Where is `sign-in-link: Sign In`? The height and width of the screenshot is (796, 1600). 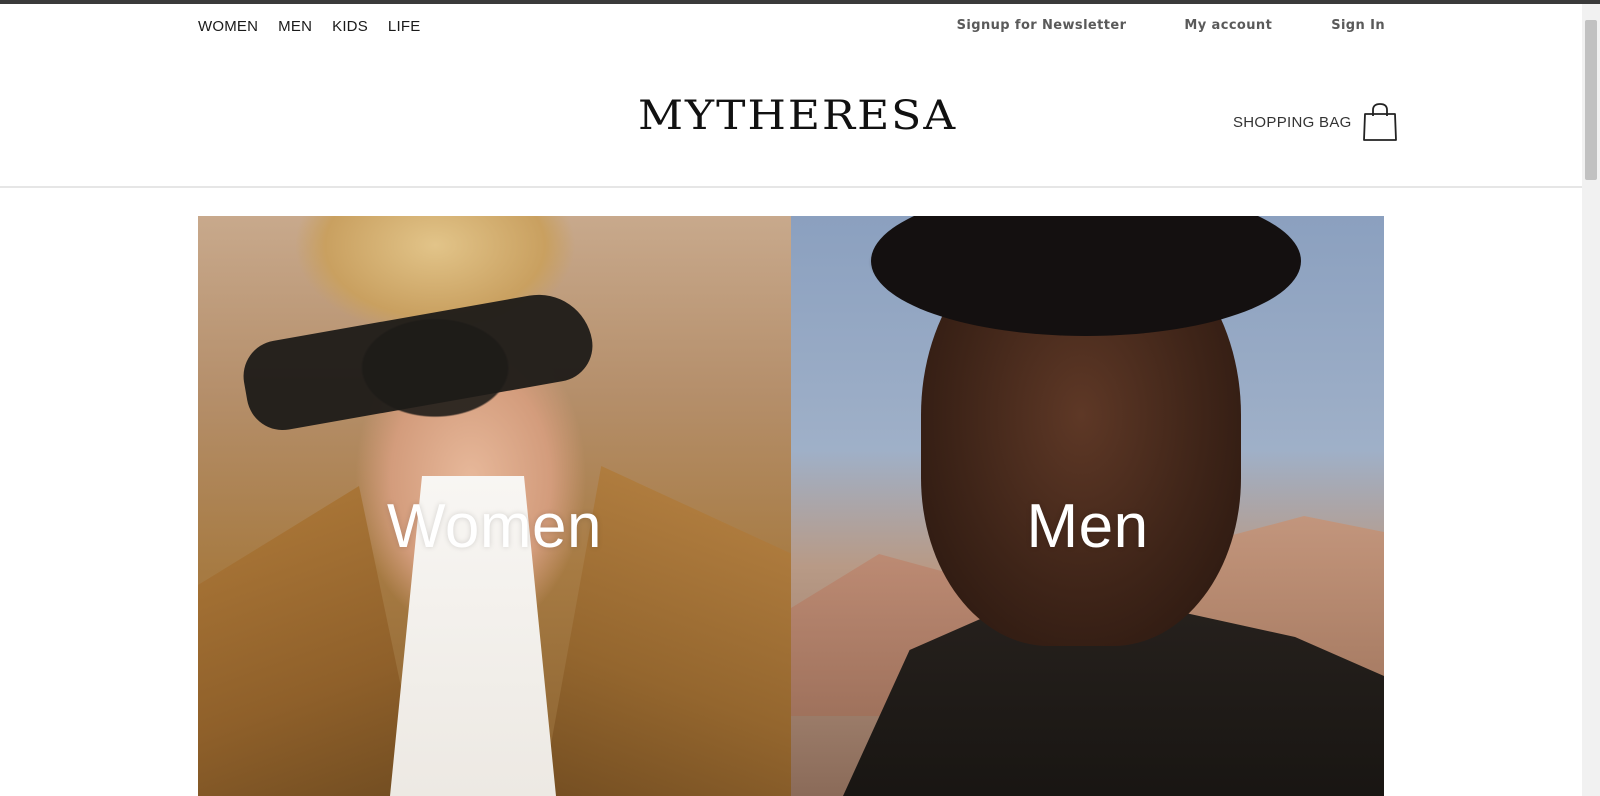
sign-in-link: Sign In is located at coordinates (1358, 25).